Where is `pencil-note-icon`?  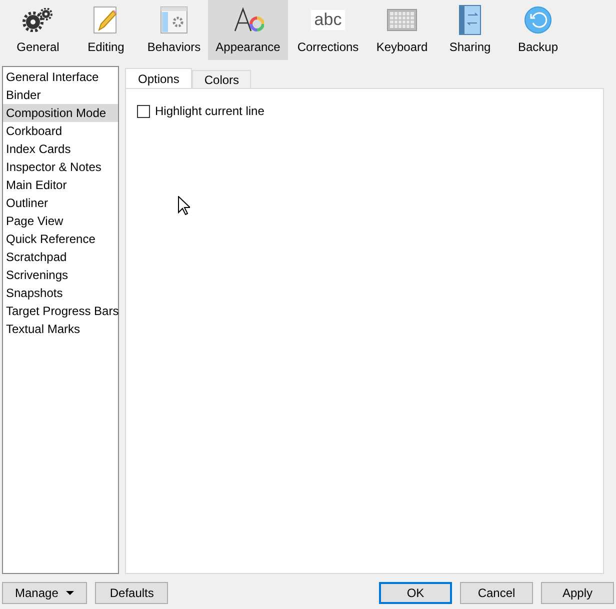 pencil-note-icon is located at coordinates (106, 20).